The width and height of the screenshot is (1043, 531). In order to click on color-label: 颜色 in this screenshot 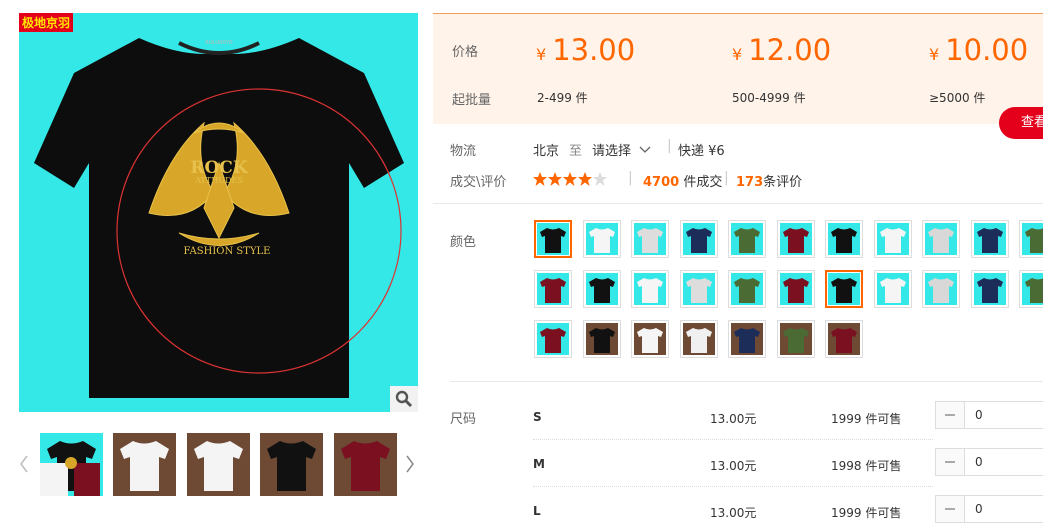, I will do `click(463, 242)`.